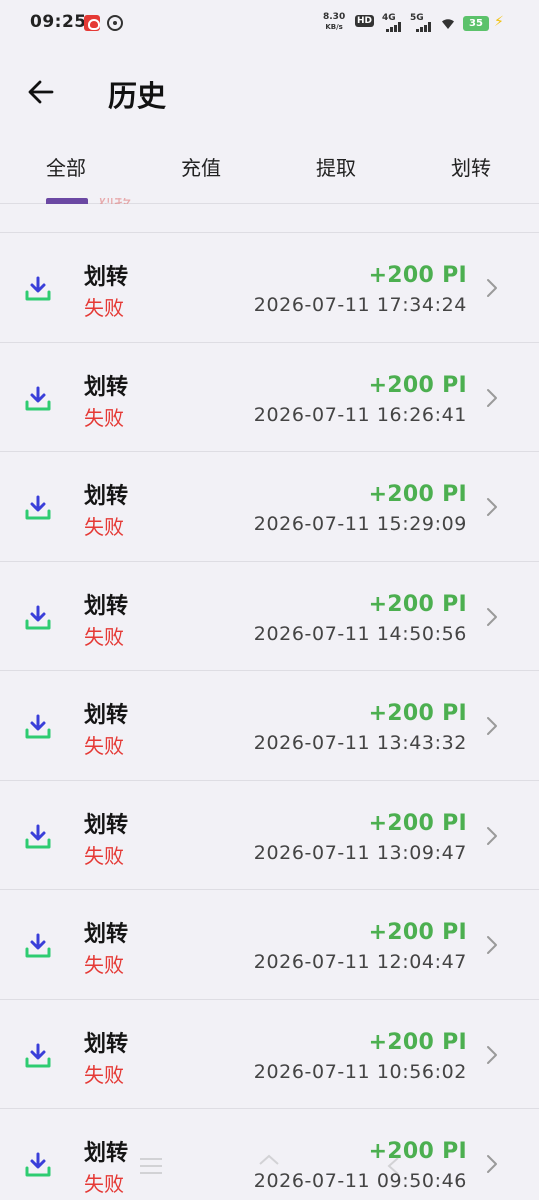 Image resolution: width=539 pixels, height=1200 pixels. I want to click on hd-badge: HD, so click(365, 21).